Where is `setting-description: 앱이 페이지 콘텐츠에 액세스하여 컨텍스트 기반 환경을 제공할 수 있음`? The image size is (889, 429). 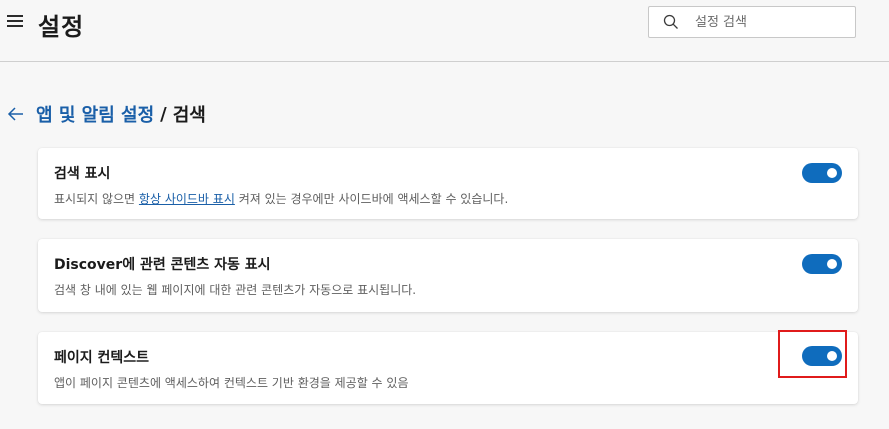 setting-description: 앱이 페이지 콘텐츠에 액세스하여 컨텍스트 기반 환경을 제공할 수 있음 is located at coordinates (231, 383).